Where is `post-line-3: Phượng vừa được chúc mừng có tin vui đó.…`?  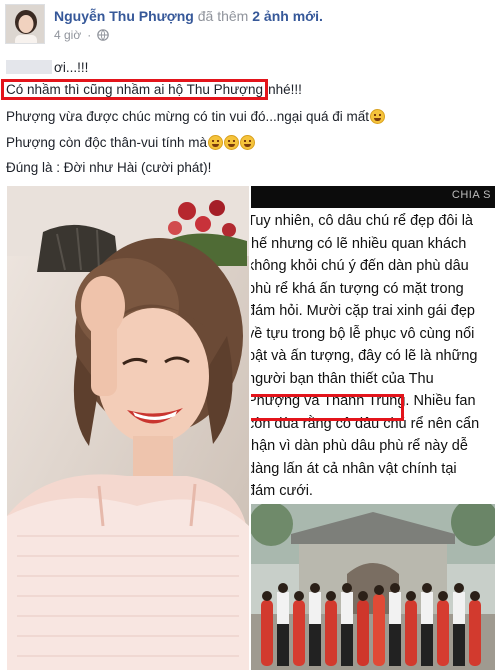 post-line-3: Phượng vừa được chúc mừng có tin vui đó.… is located at coordinates (196, 116).